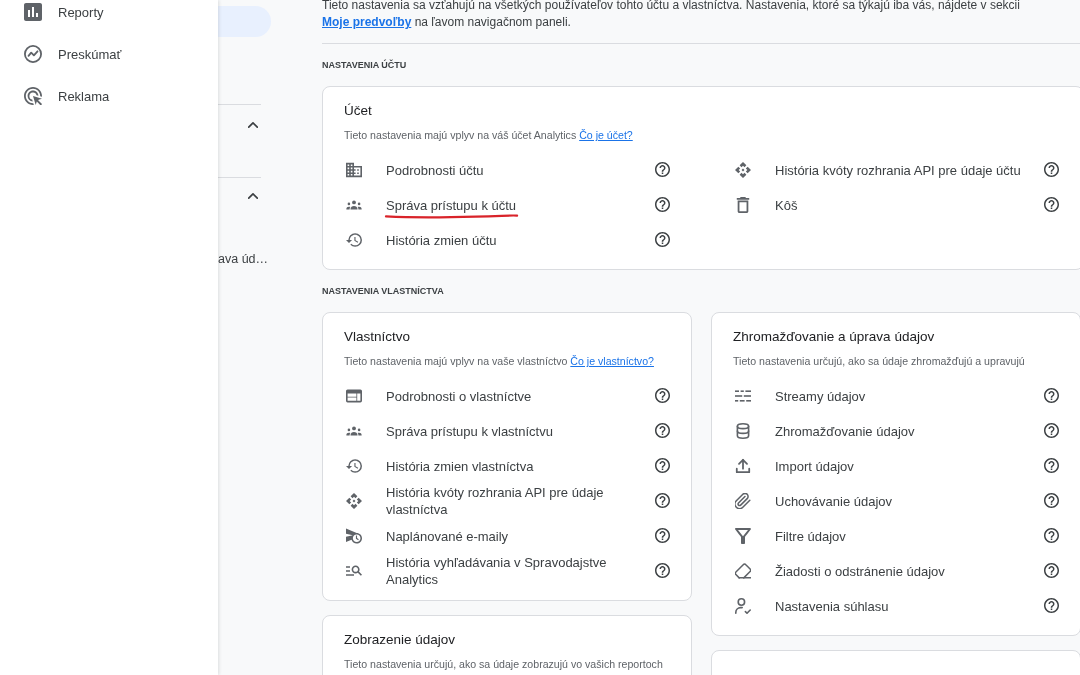  I want to click on dashed-lines-icon, so click(743, 395).